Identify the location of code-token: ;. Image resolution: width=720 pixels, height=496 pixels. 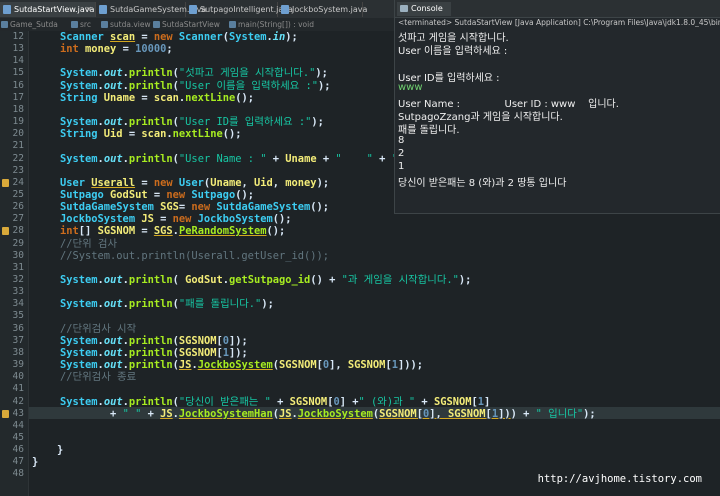
(169, 49).